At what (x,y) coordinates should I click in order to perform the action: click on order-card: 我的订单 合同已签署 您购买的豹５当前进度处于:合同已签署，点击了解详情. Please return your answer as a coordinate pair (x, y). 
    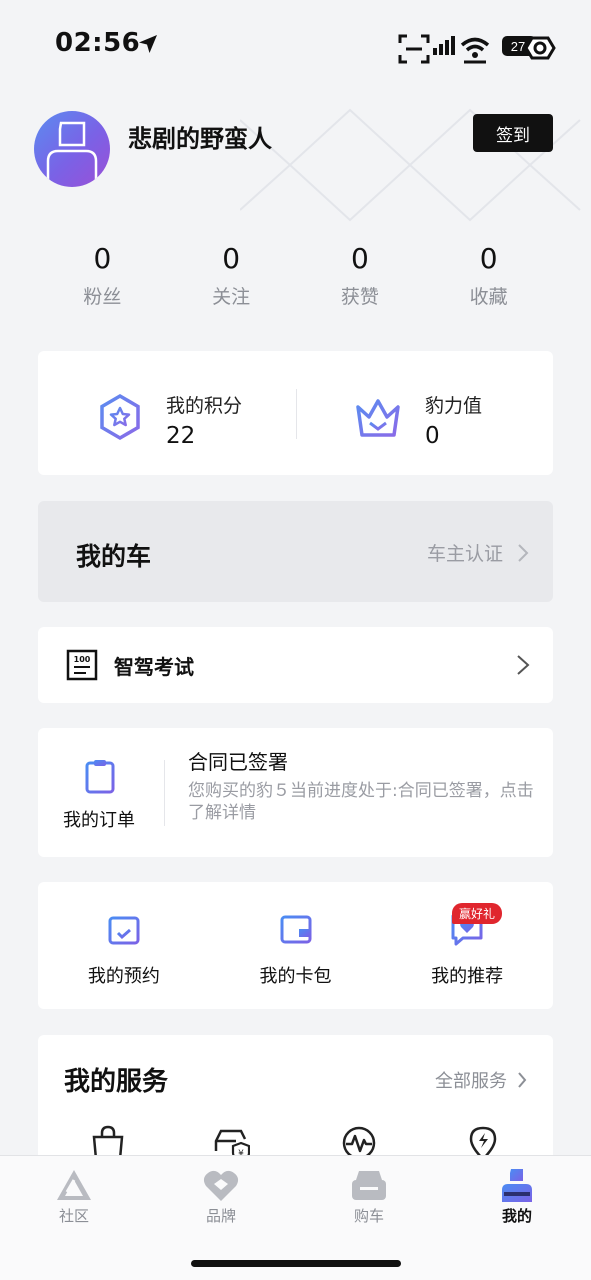
    Looking at the image, I should click on (295, 792).